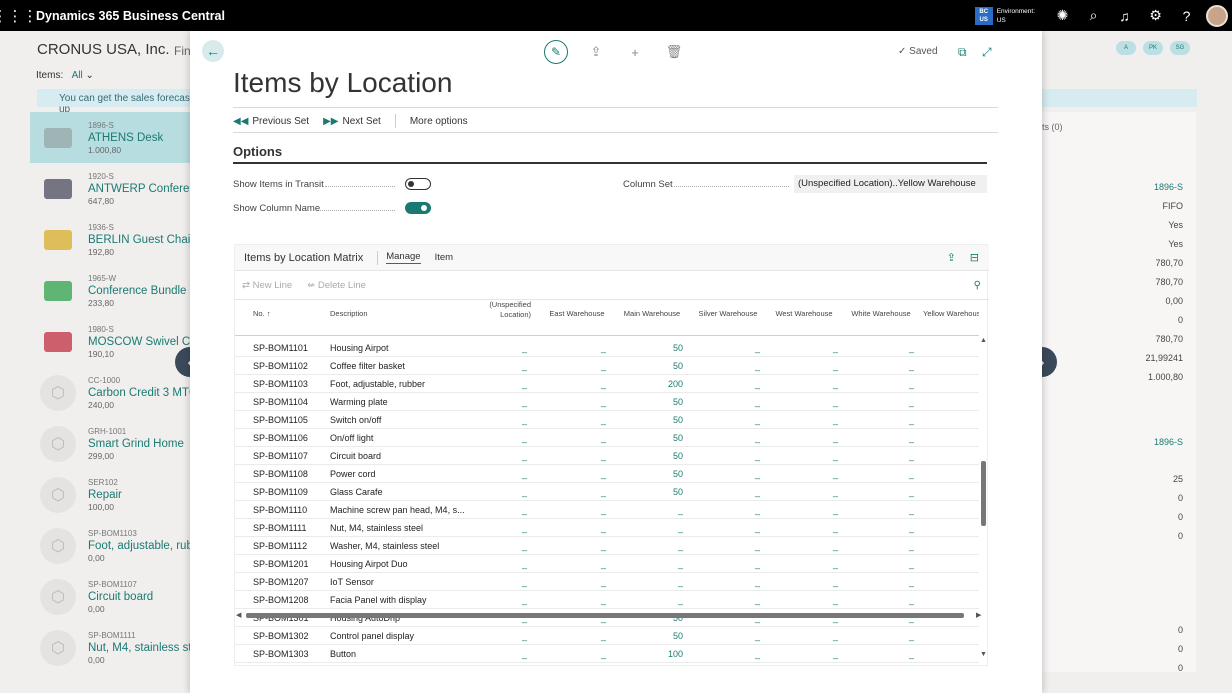 The height and width of the screenshot is (693, 1232). Describe the element at coordinates (110, 545) in the screenshot. I see `item-tile: ⬡ SP-BOM1103 Foot, adjustable, rub...0,00` at that location.